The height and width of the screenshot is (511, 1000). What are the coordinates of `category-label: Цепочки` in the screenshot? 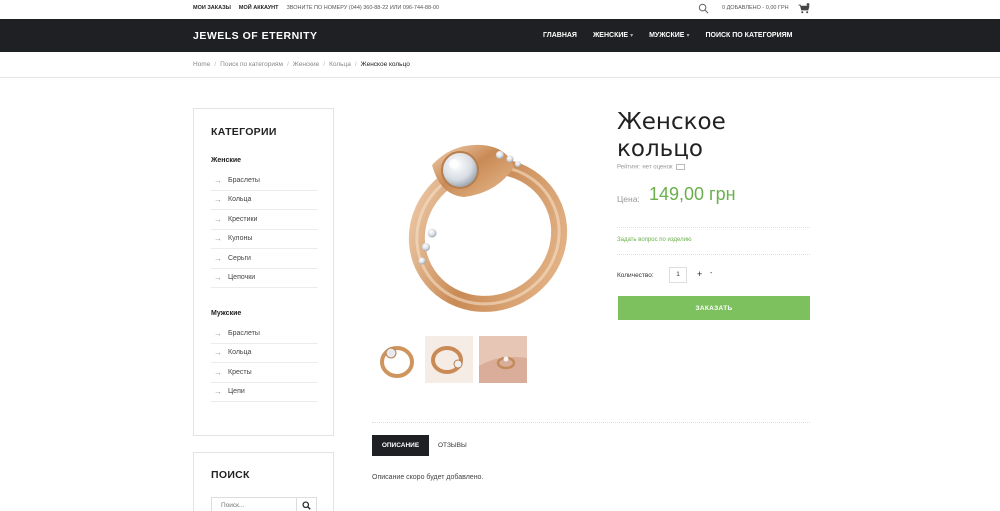 It's located at (242, 278).